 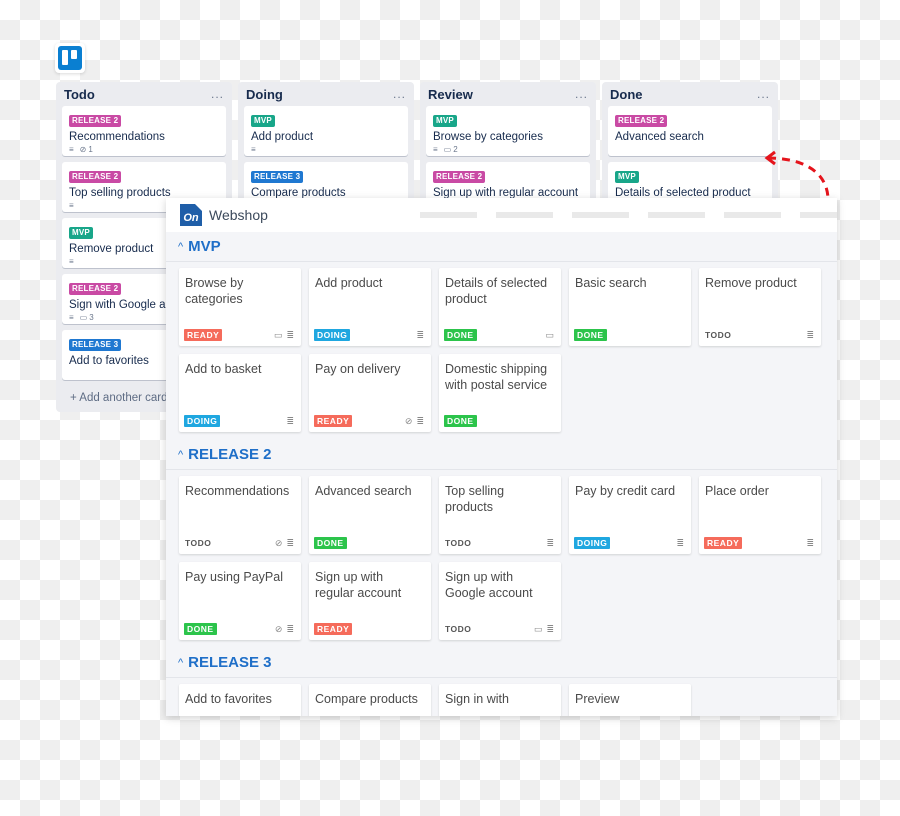 What do you see at coordinates (500, 515) in the screenshot?
I see `story-card: Top selling products TODO ≣` at bounding box center [500, 515].